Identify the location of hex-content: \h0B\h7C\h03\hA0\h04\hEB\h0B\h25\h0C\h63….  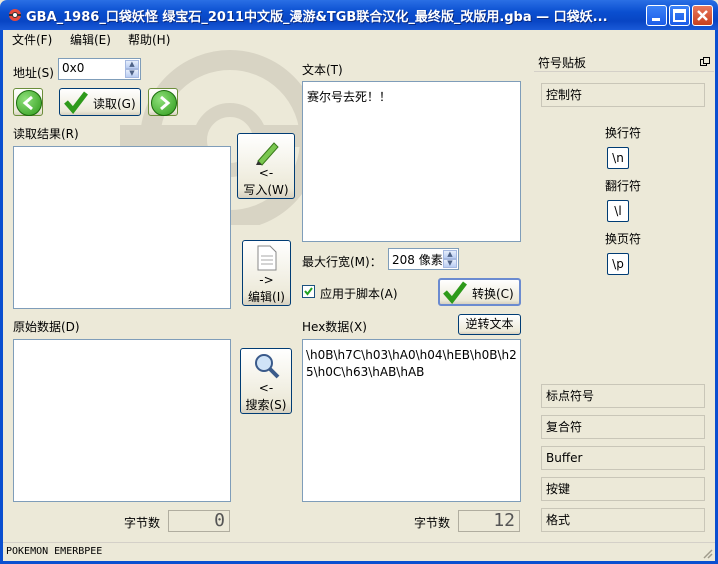
(411, 363).